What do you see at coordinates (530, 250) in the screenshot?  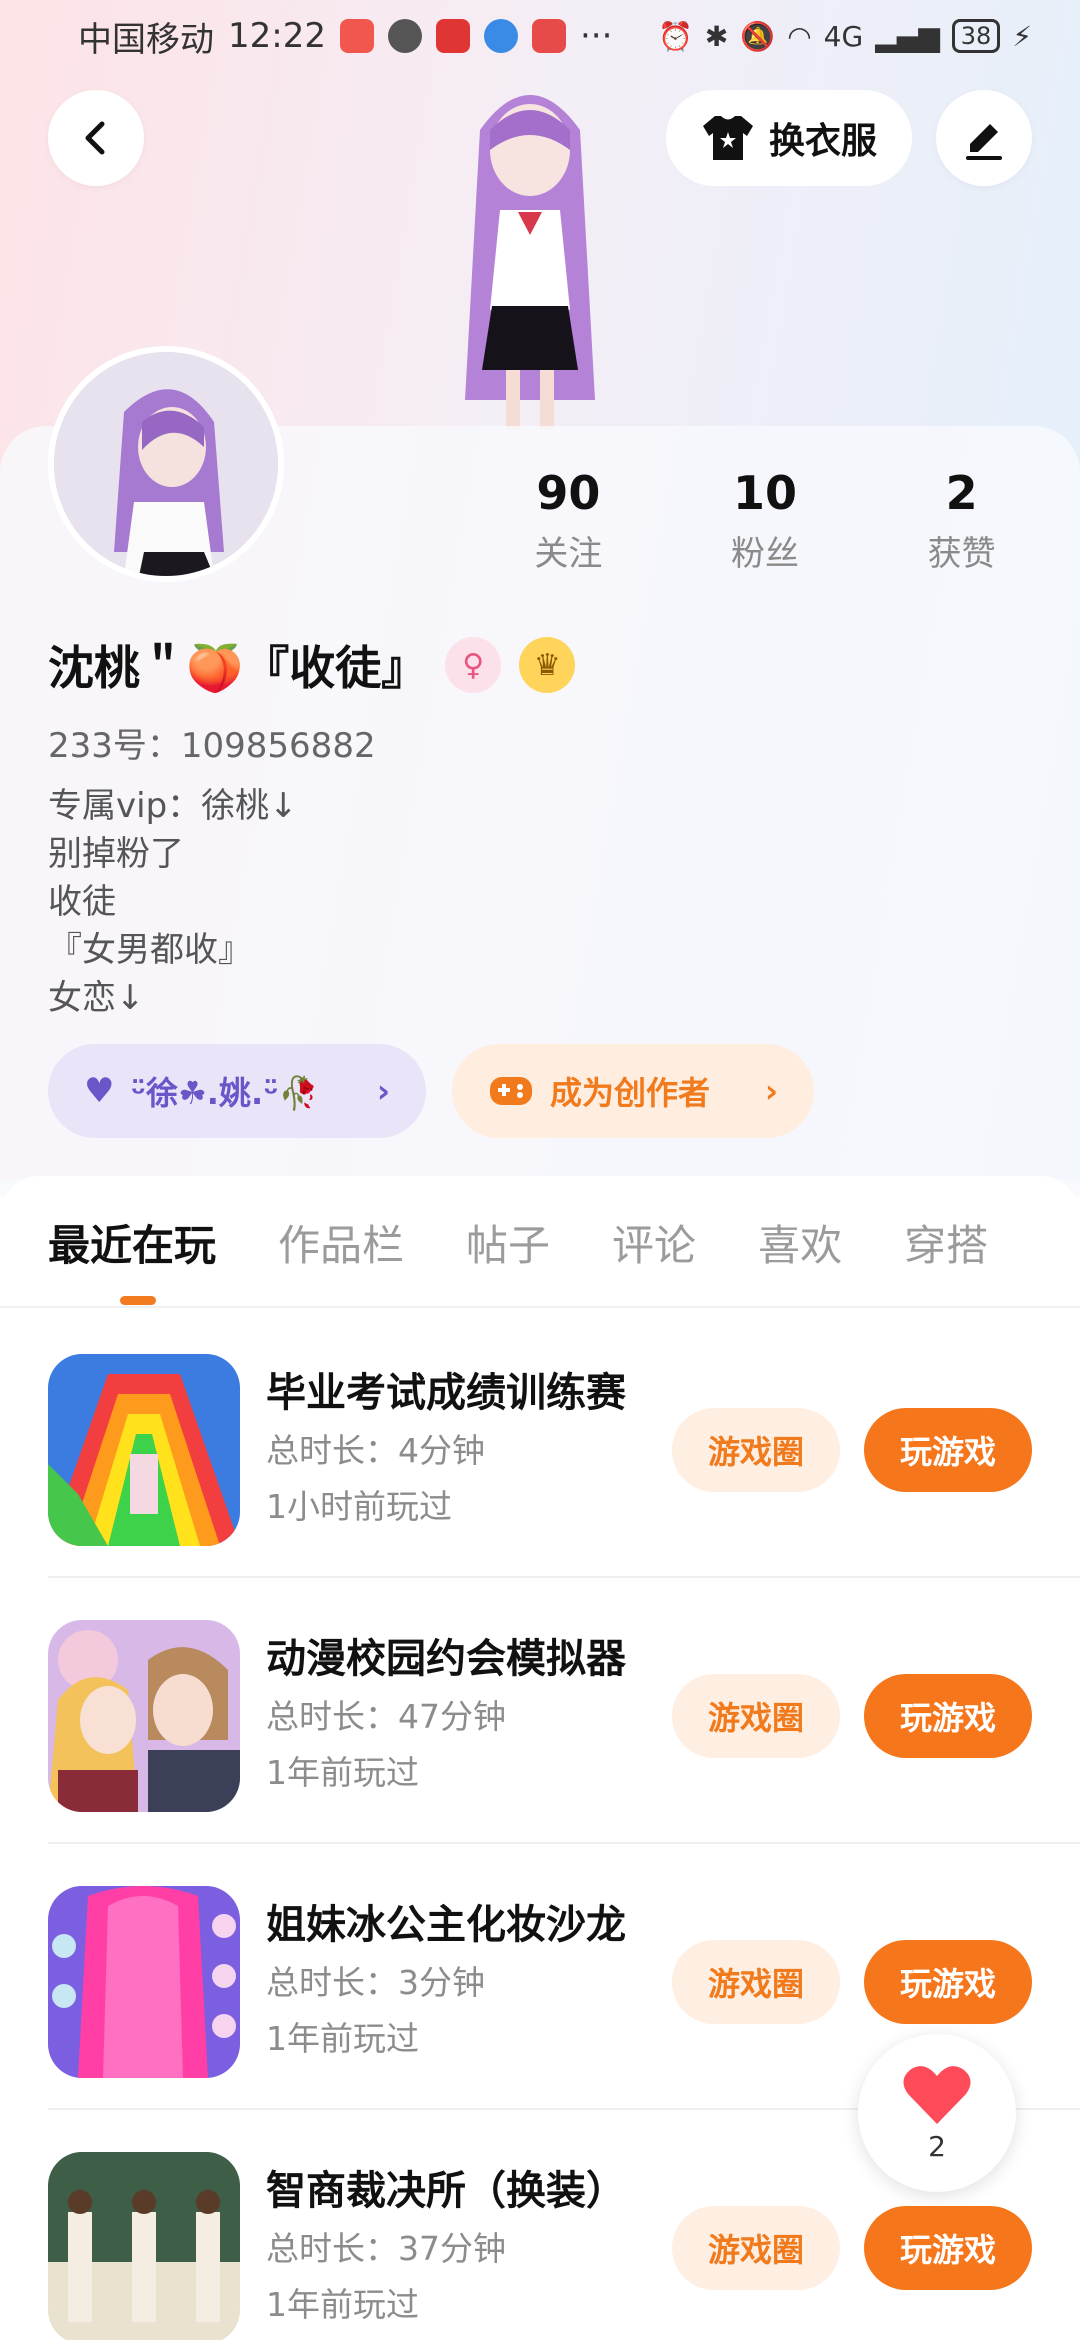 I see `avatar-3d-character` at bounding box center [530, 250].